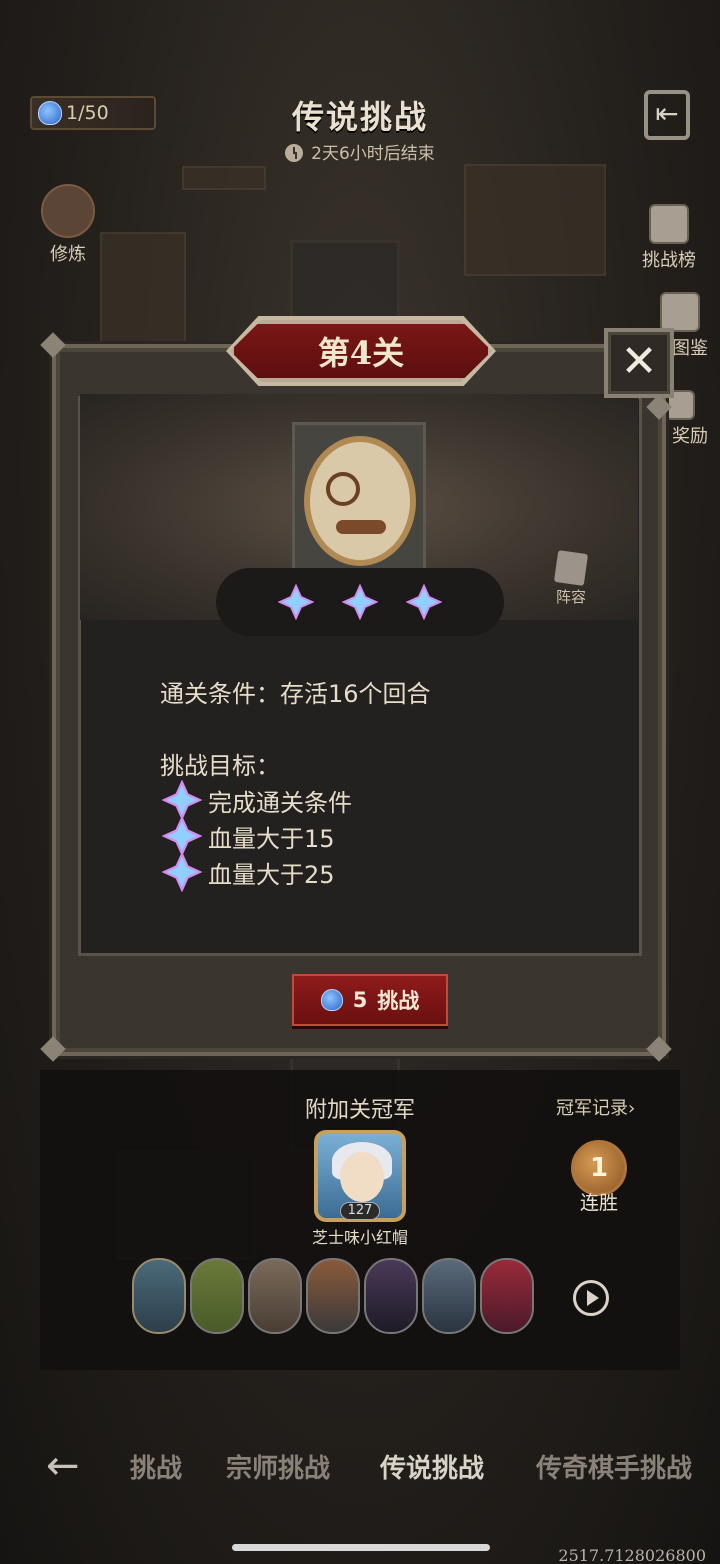 The image size is (720, 1564). I want to click on boss-portrait, so click(360, 501).